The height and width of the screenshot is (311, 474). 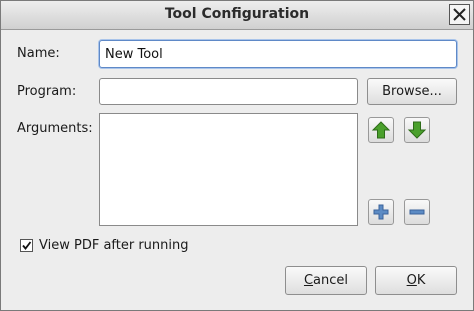 I want to click on move-up-button, so click(x=381, y=130).